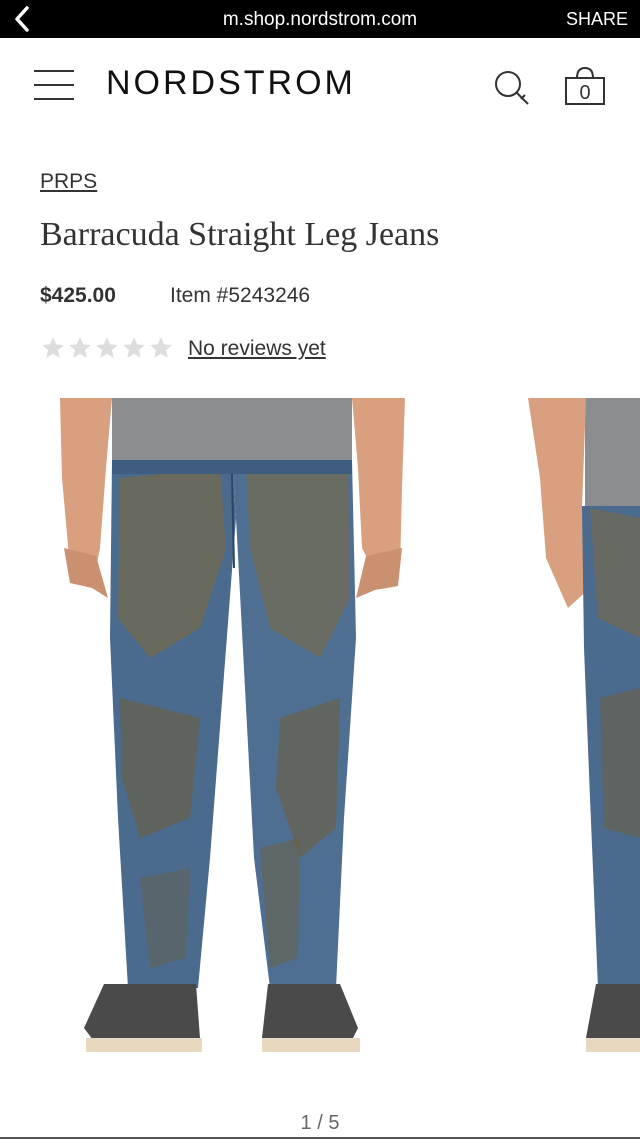 The width and height of the screenshot is (640, 1139). What do you see at coordinates (584, 93) in the screenshot?
I see `cart-count: 0` at bounding box center [584, 93].